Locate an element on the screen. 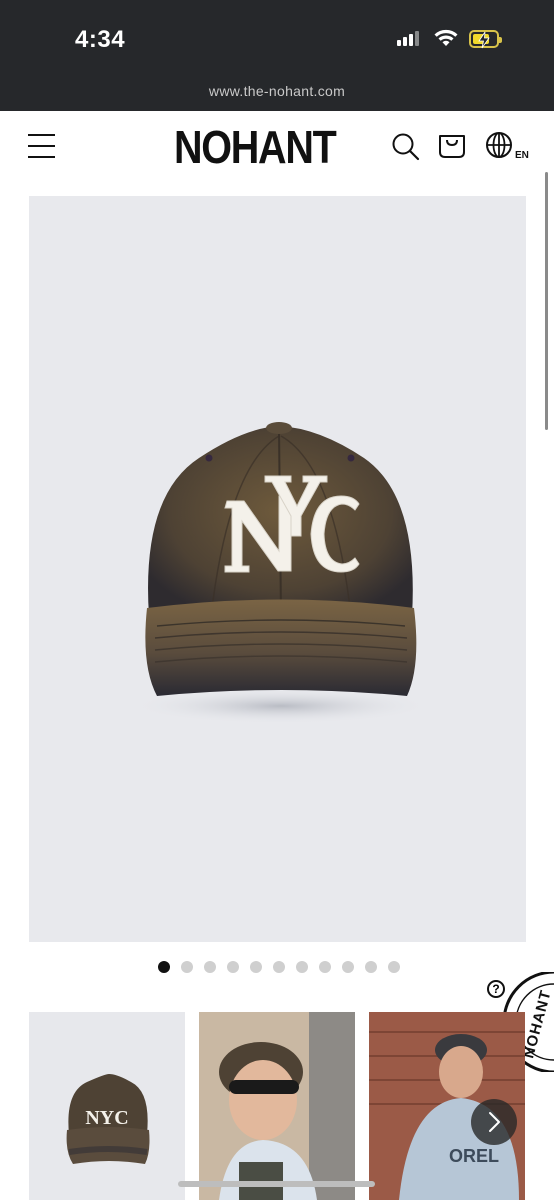  search-icon is located at coordinates (406, 147).